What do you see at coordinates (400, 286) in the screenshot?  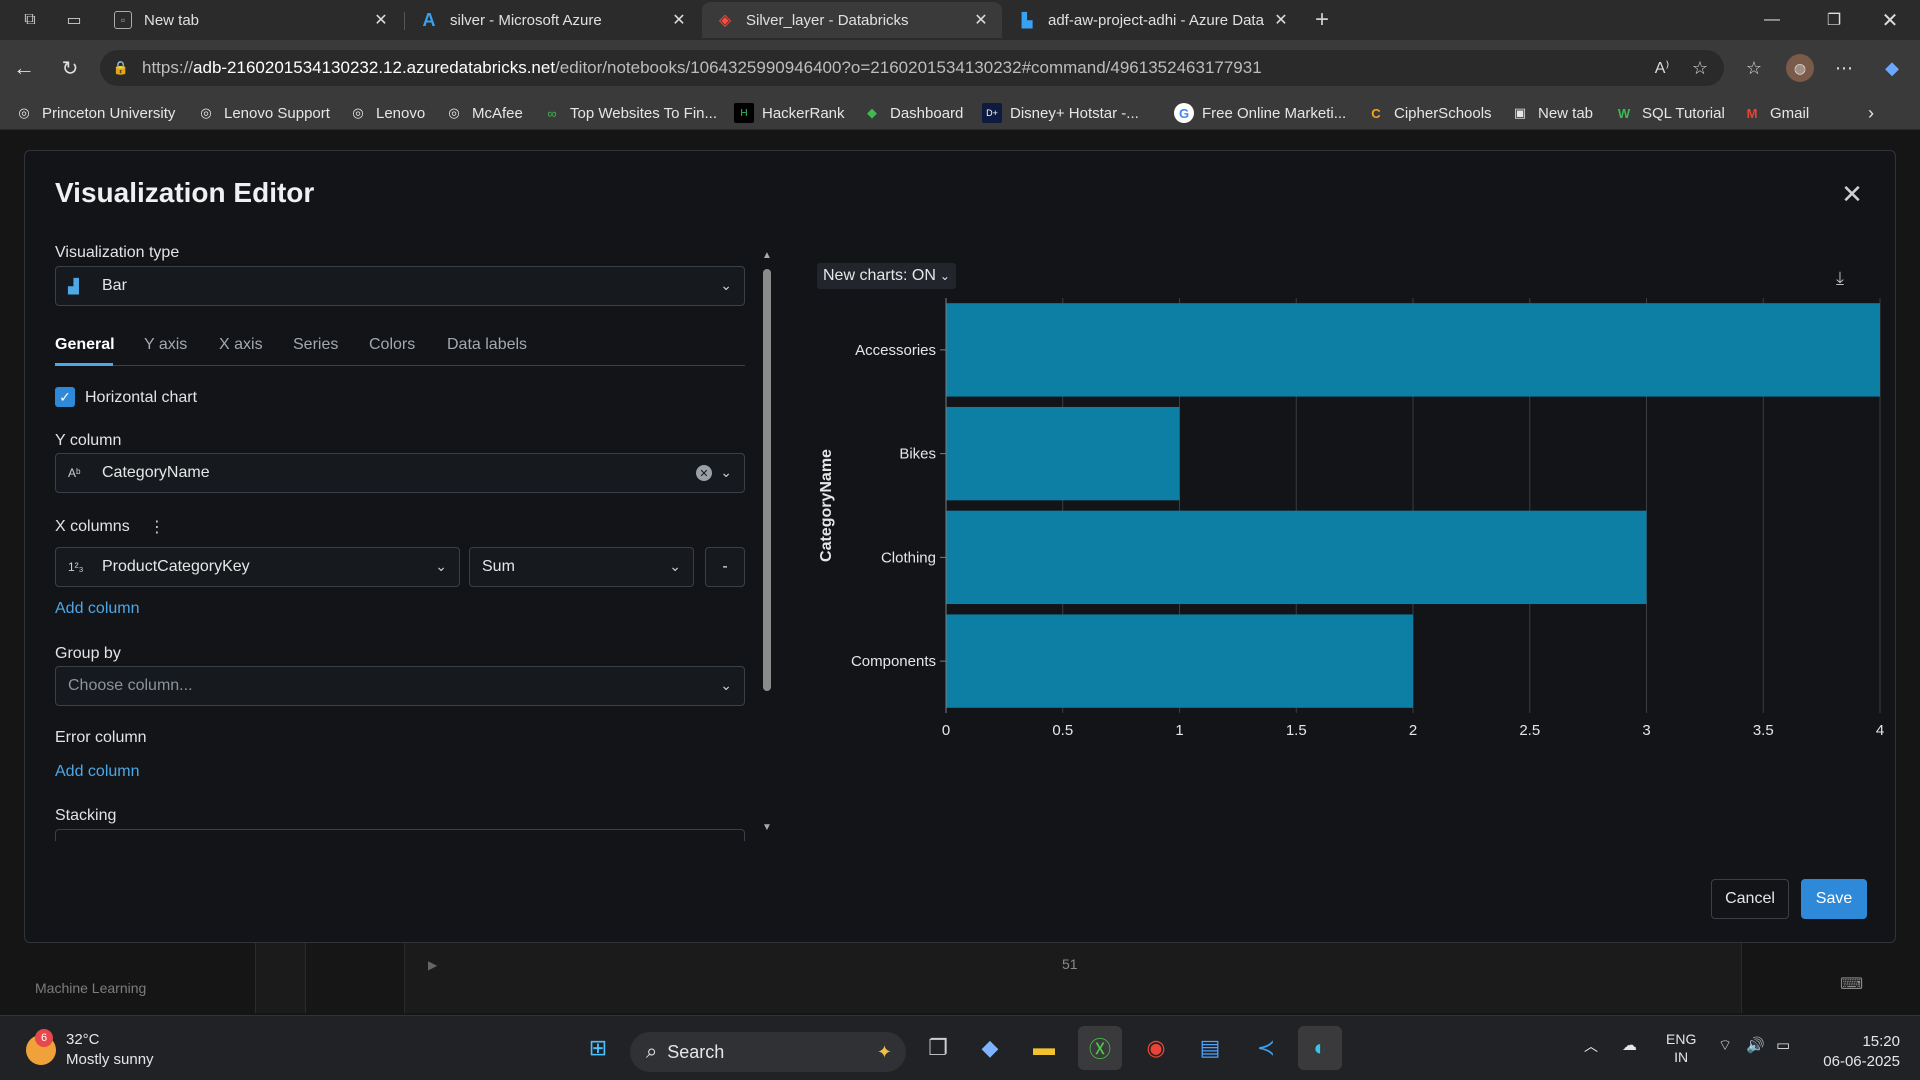 I see `visualization-type-select: ▟ Bar ⌄` at bounding box center [400, 286].